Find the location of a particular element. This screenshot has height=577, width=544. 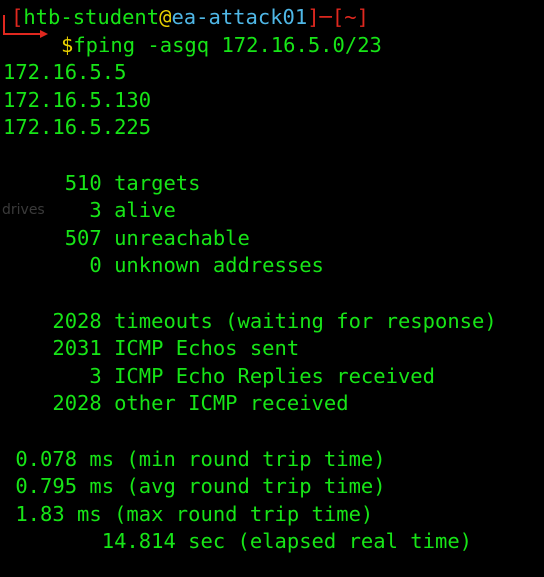

stat-line: 0 unknown addresses is located at coordinates (163, 265).